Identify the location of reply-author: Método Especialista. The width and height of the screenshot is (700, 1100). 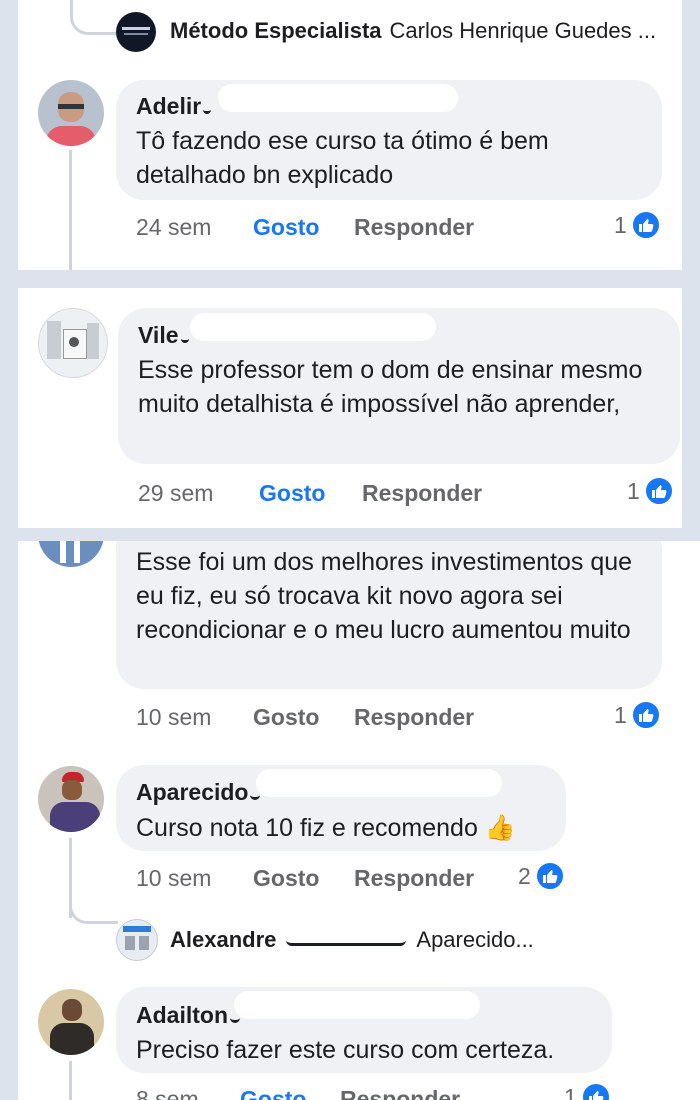
(276, 31).